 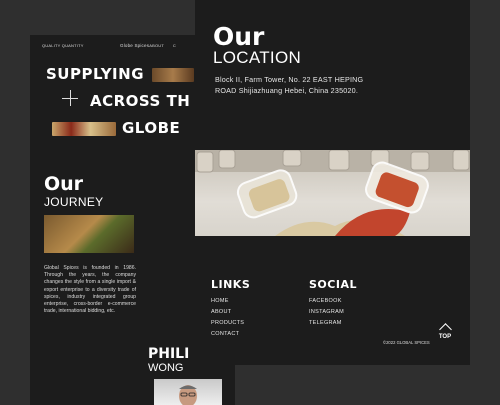 What do you see at coordinates (406, 342) in the screenshot?
I see `copyright: ©2022 GLOBAL SPICES` at bounding box center [406, 342].